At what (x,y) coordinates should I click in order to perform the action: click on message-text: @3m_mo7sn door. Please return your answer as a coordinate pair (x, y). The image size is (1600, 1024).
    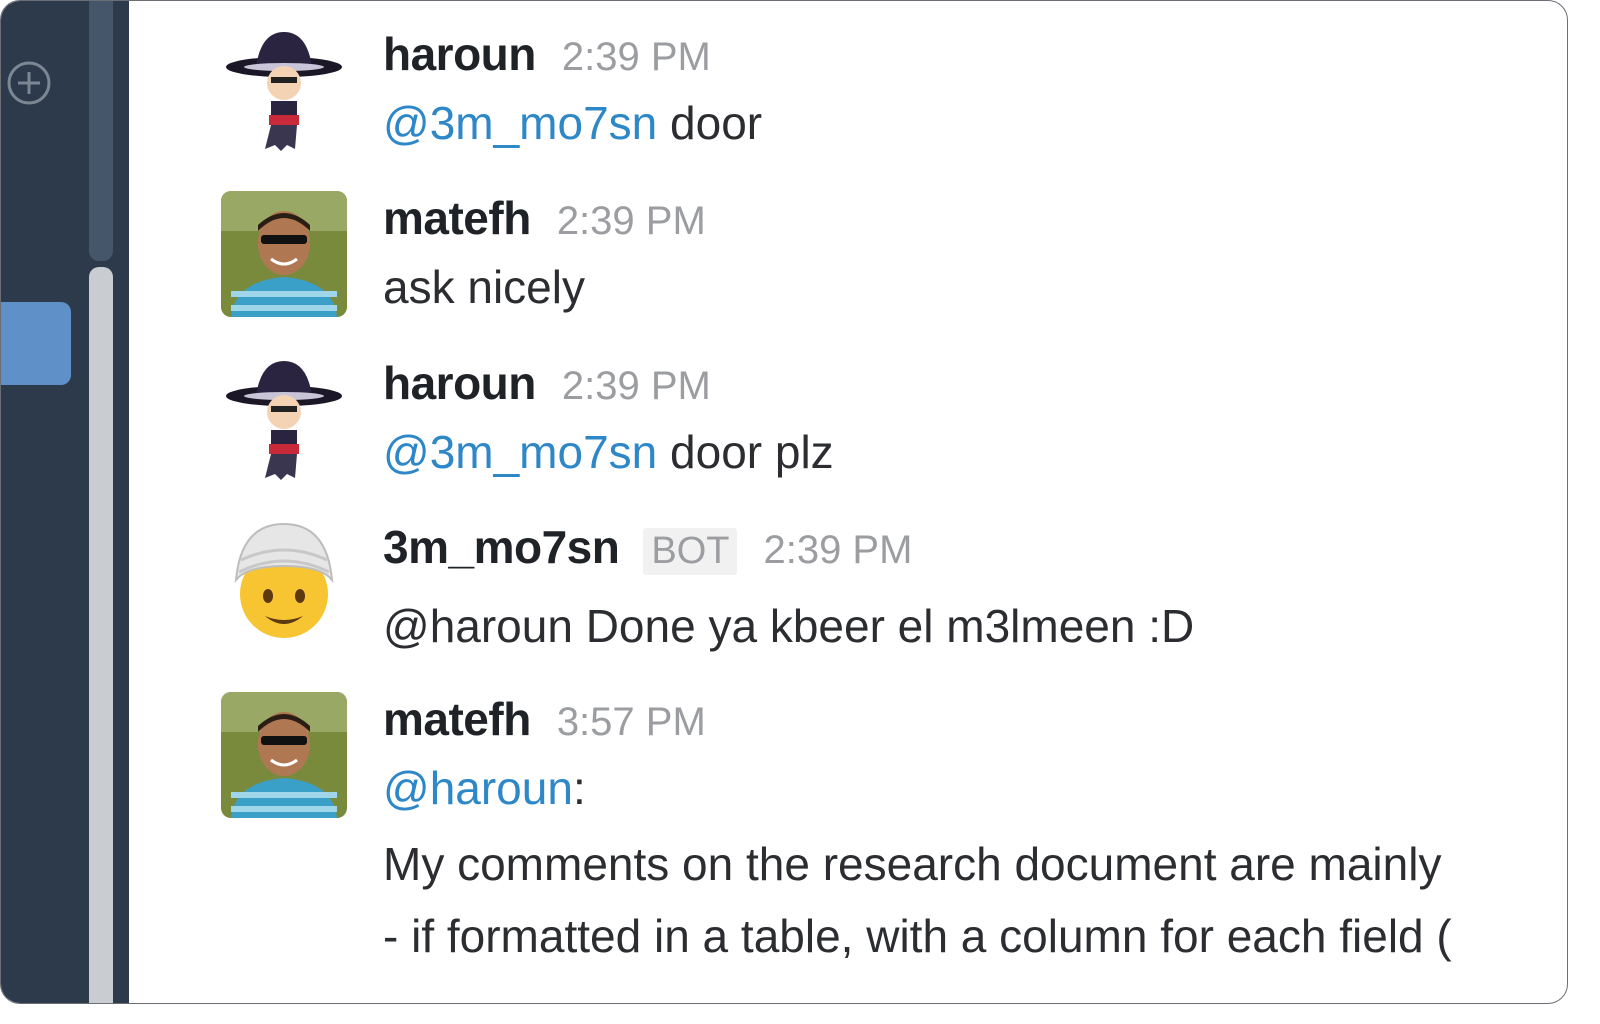
    Looking at the image, I should click on (572, 123).